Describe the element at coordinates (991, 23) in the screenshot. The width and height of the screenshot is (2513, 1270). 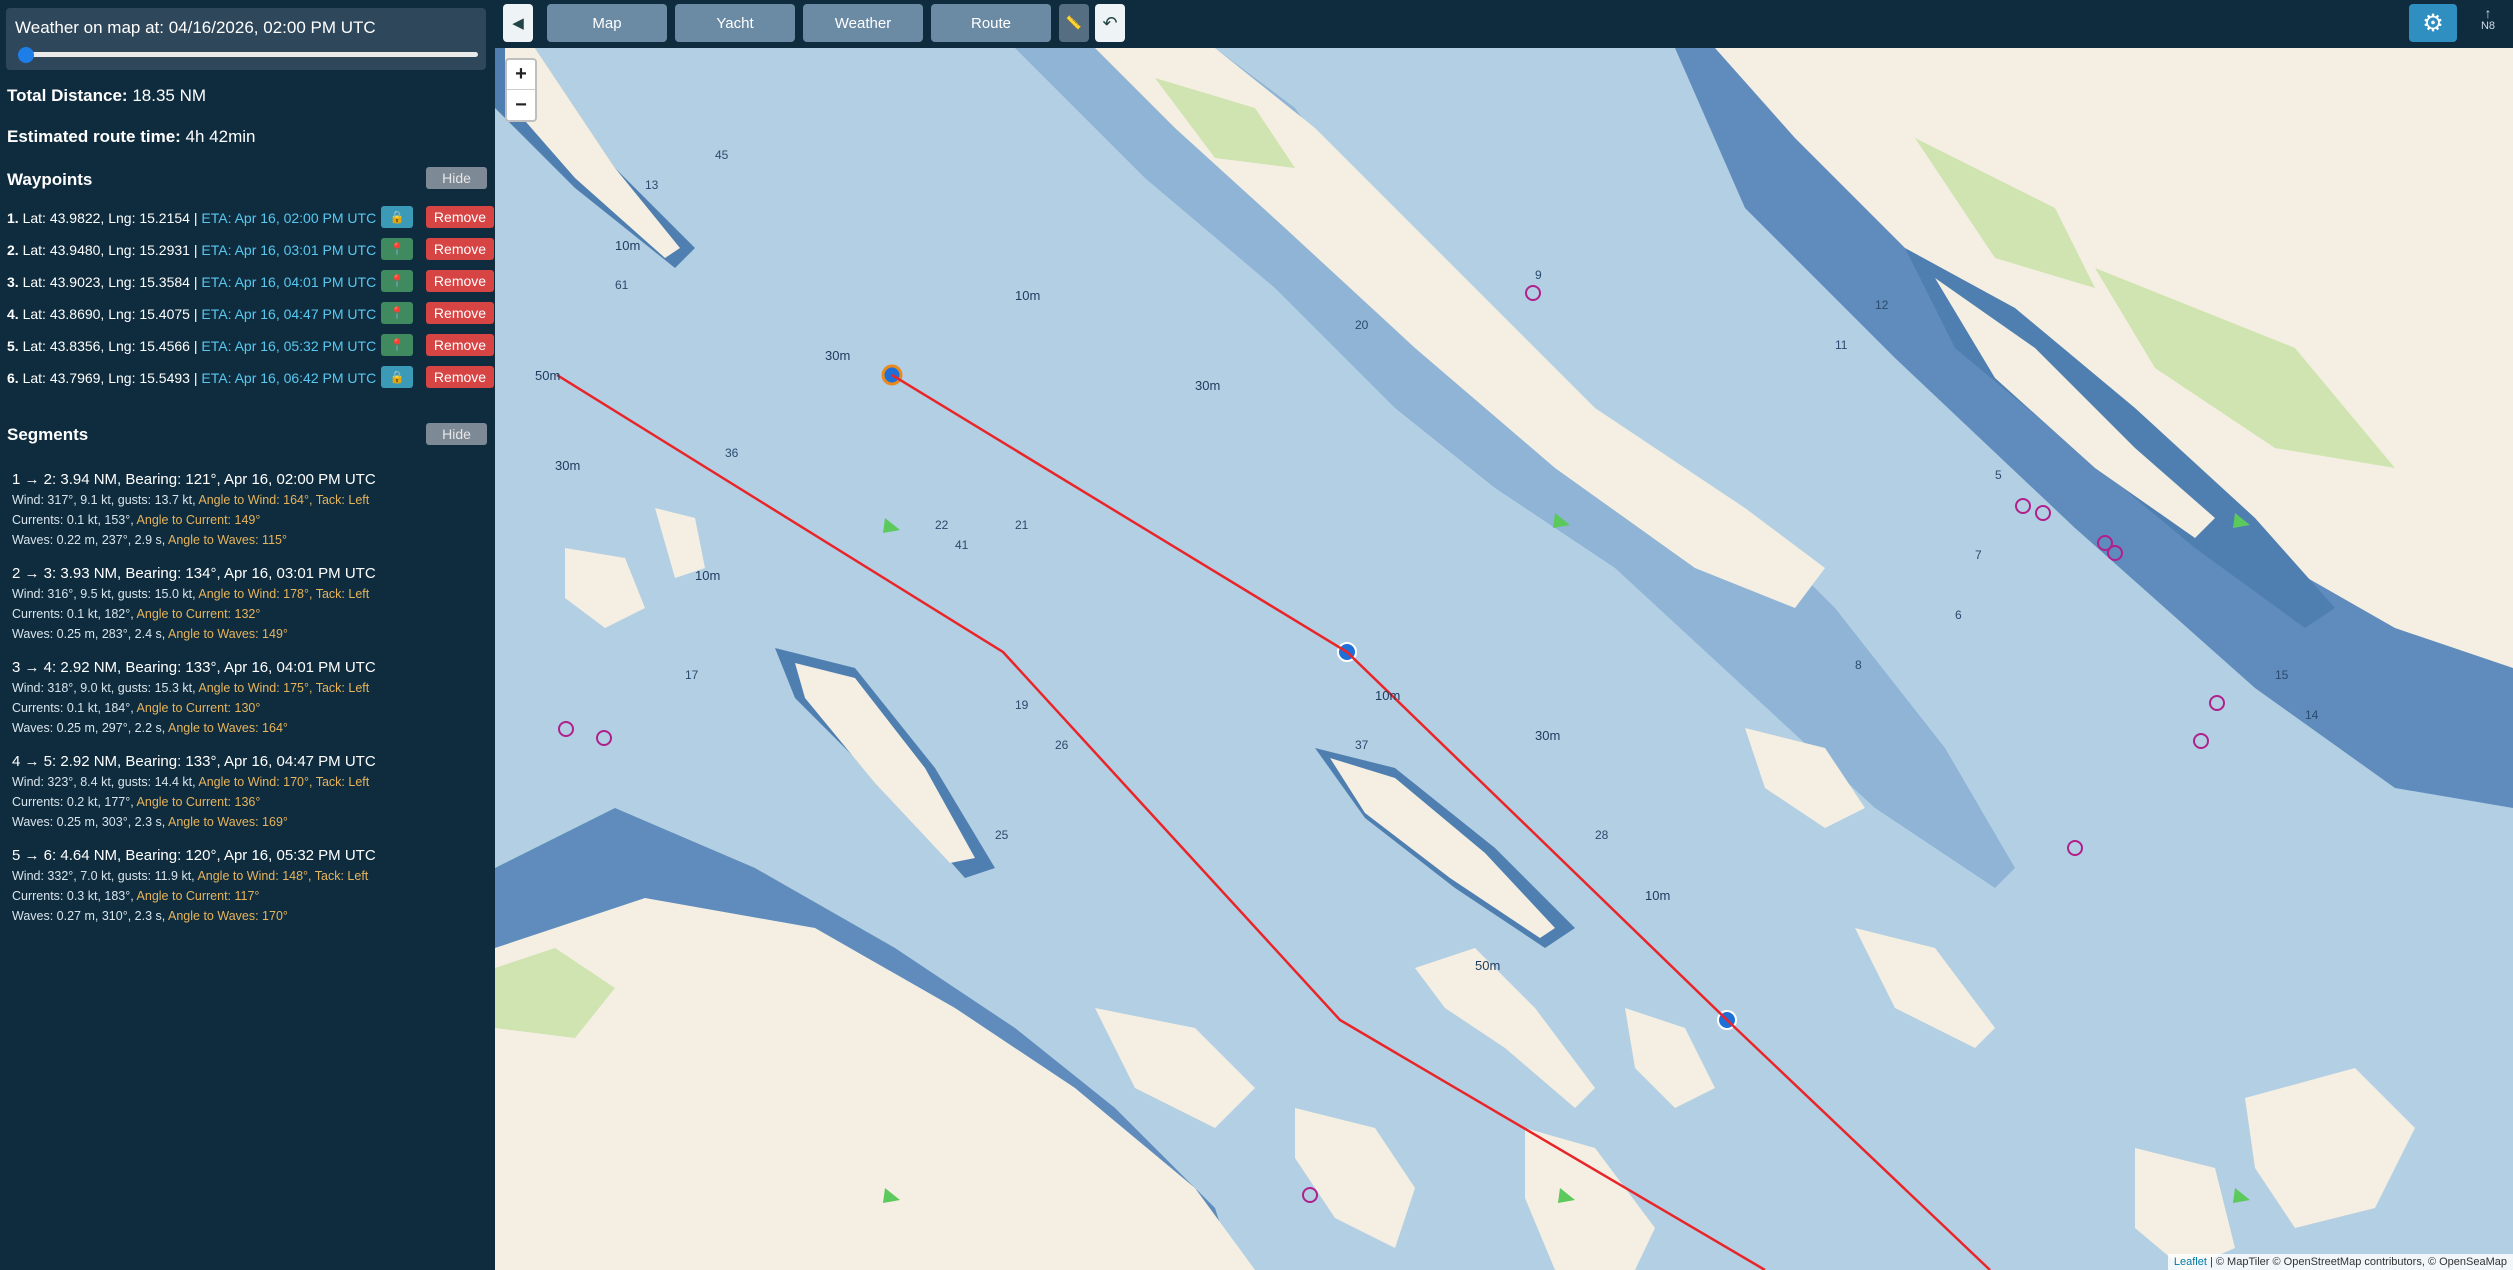
I see `route-button: Route` at that location.